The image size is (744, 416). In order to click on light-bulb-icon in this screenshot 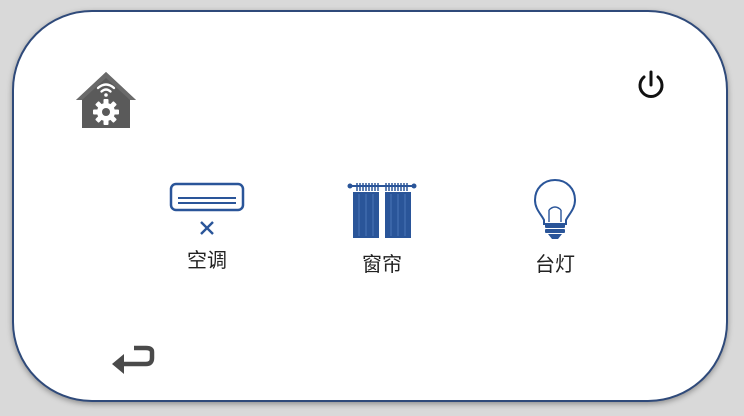, I will do `click(555, 208)`.